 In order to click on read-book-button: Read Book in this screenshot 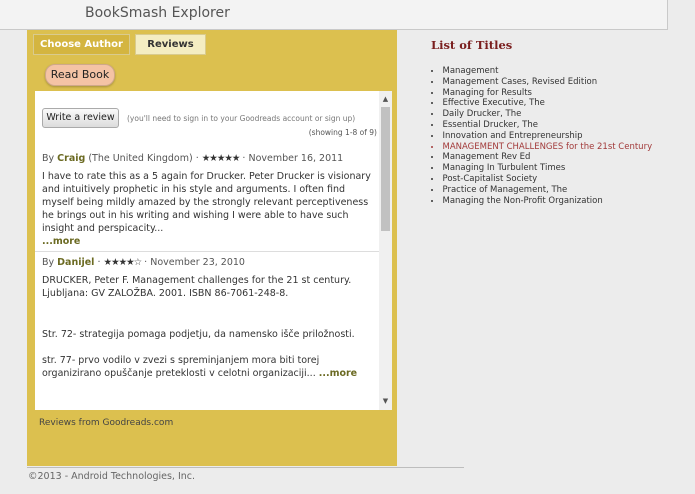, I will do `click(80, 75)`.